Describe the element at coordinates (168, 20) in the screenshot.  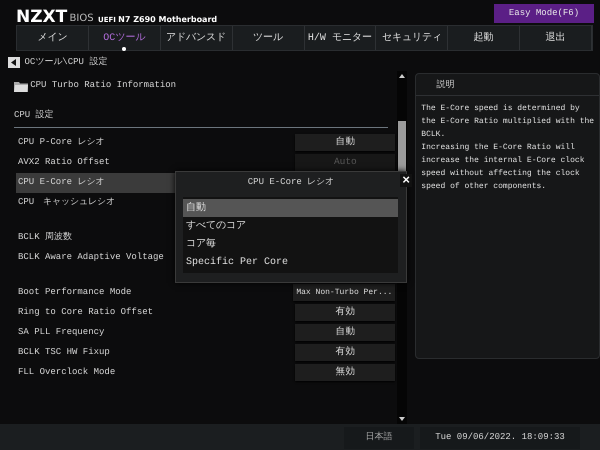
I see `board-name: N7 Z690 Motherboard` at that location.